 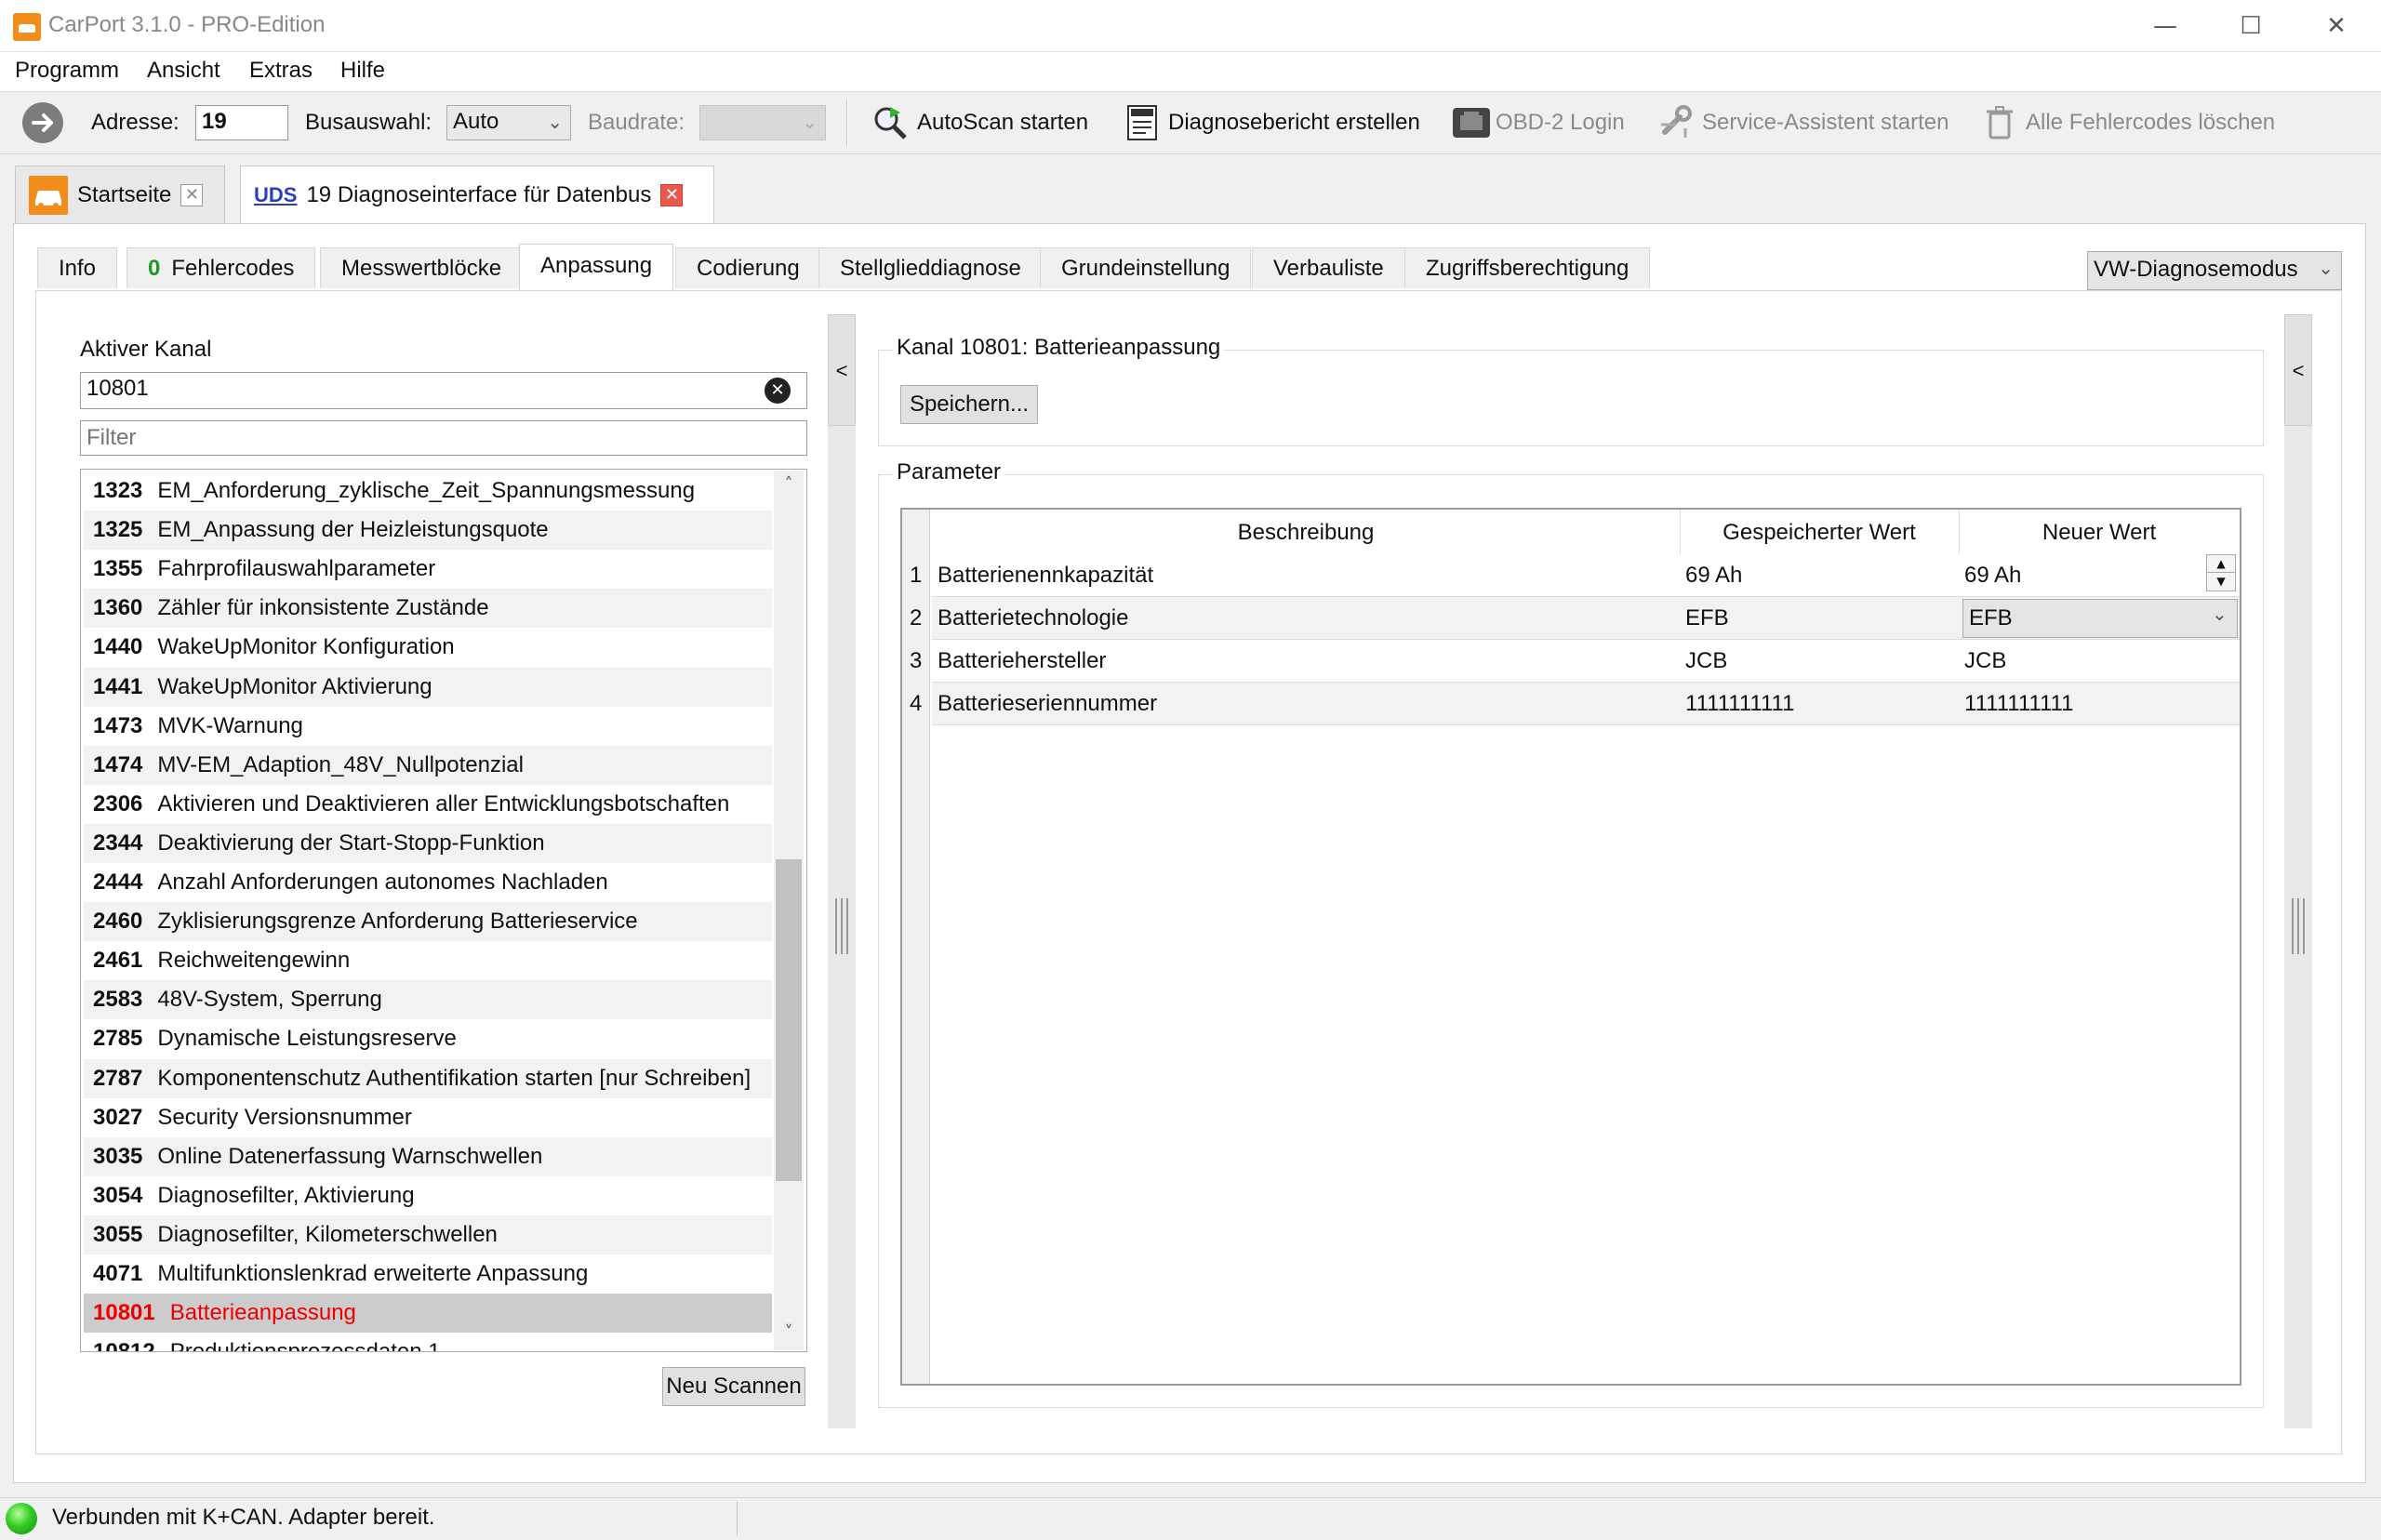 I want to click on channel-id: 1323, so click(x=118, y=490).